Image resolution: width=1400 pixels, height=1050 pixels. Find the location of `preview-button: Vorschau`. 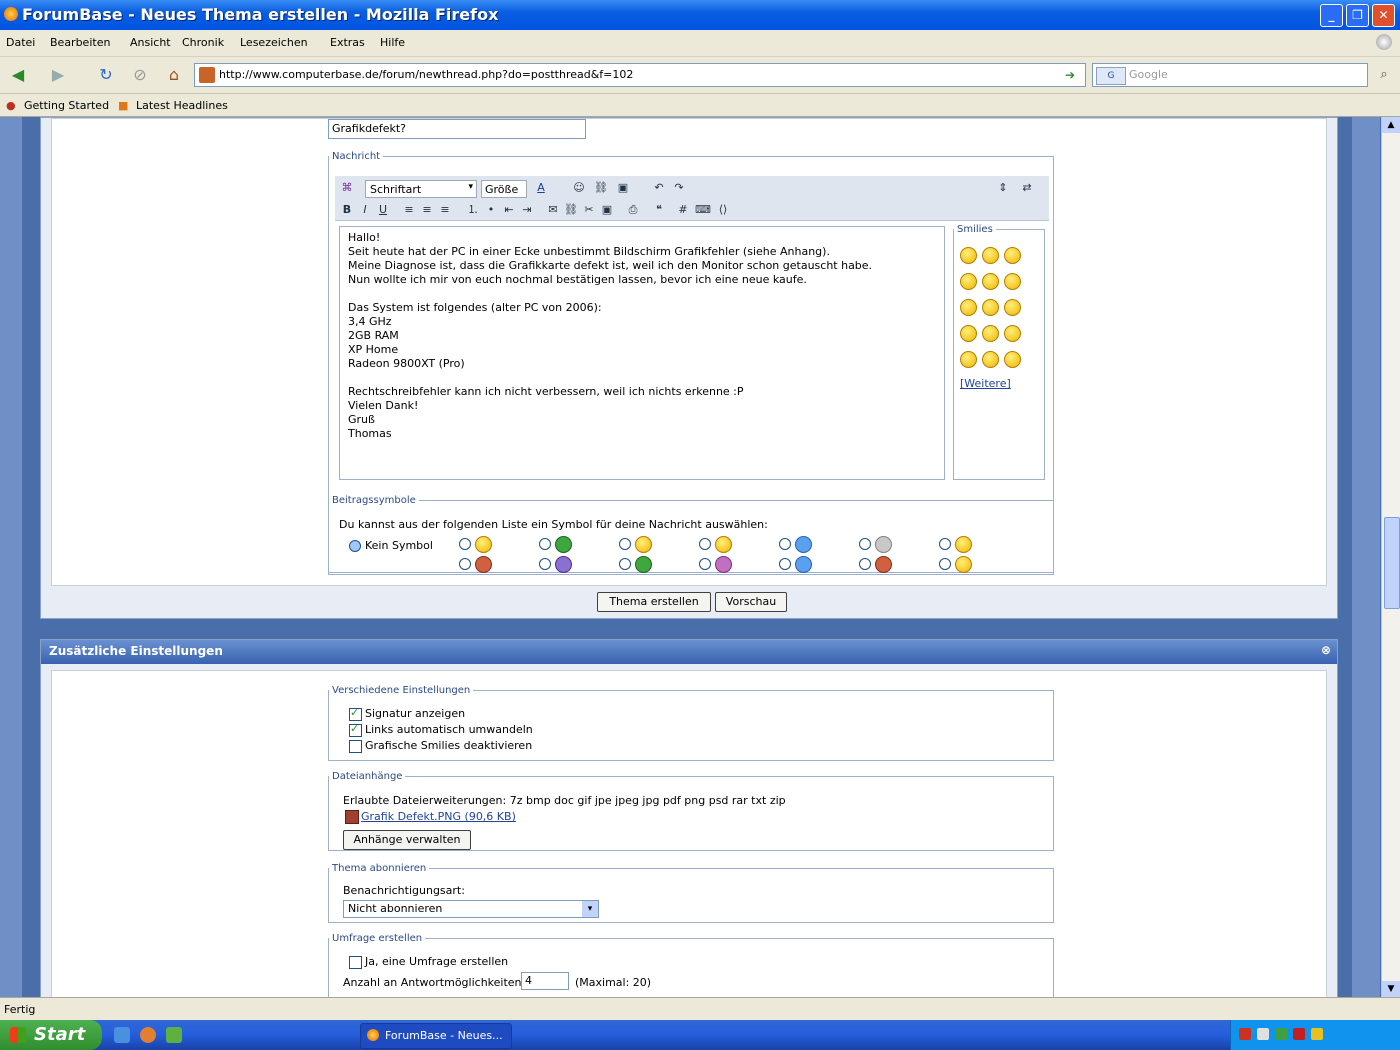

preview-button: Vorschau is located at coordinates (751, 602).